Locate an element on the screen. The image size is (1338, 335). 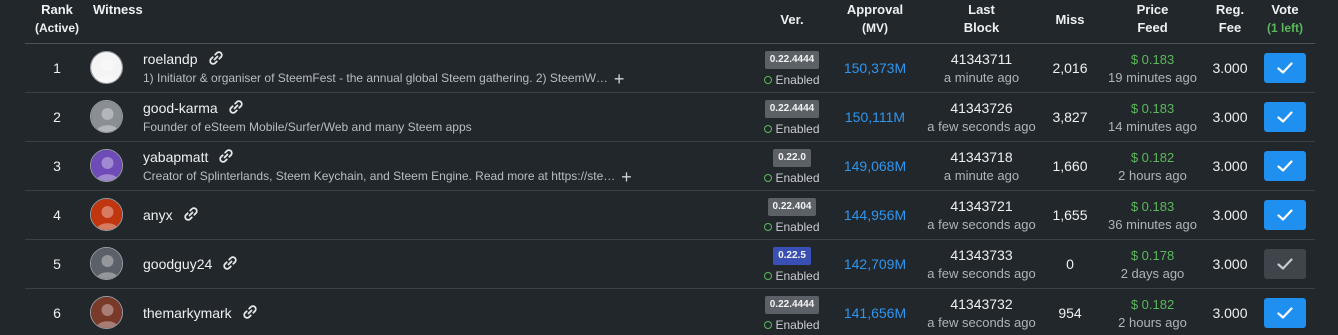
price-feed-cell: $ 0.182 2 hours ago is located at coordinates (1152, 311).